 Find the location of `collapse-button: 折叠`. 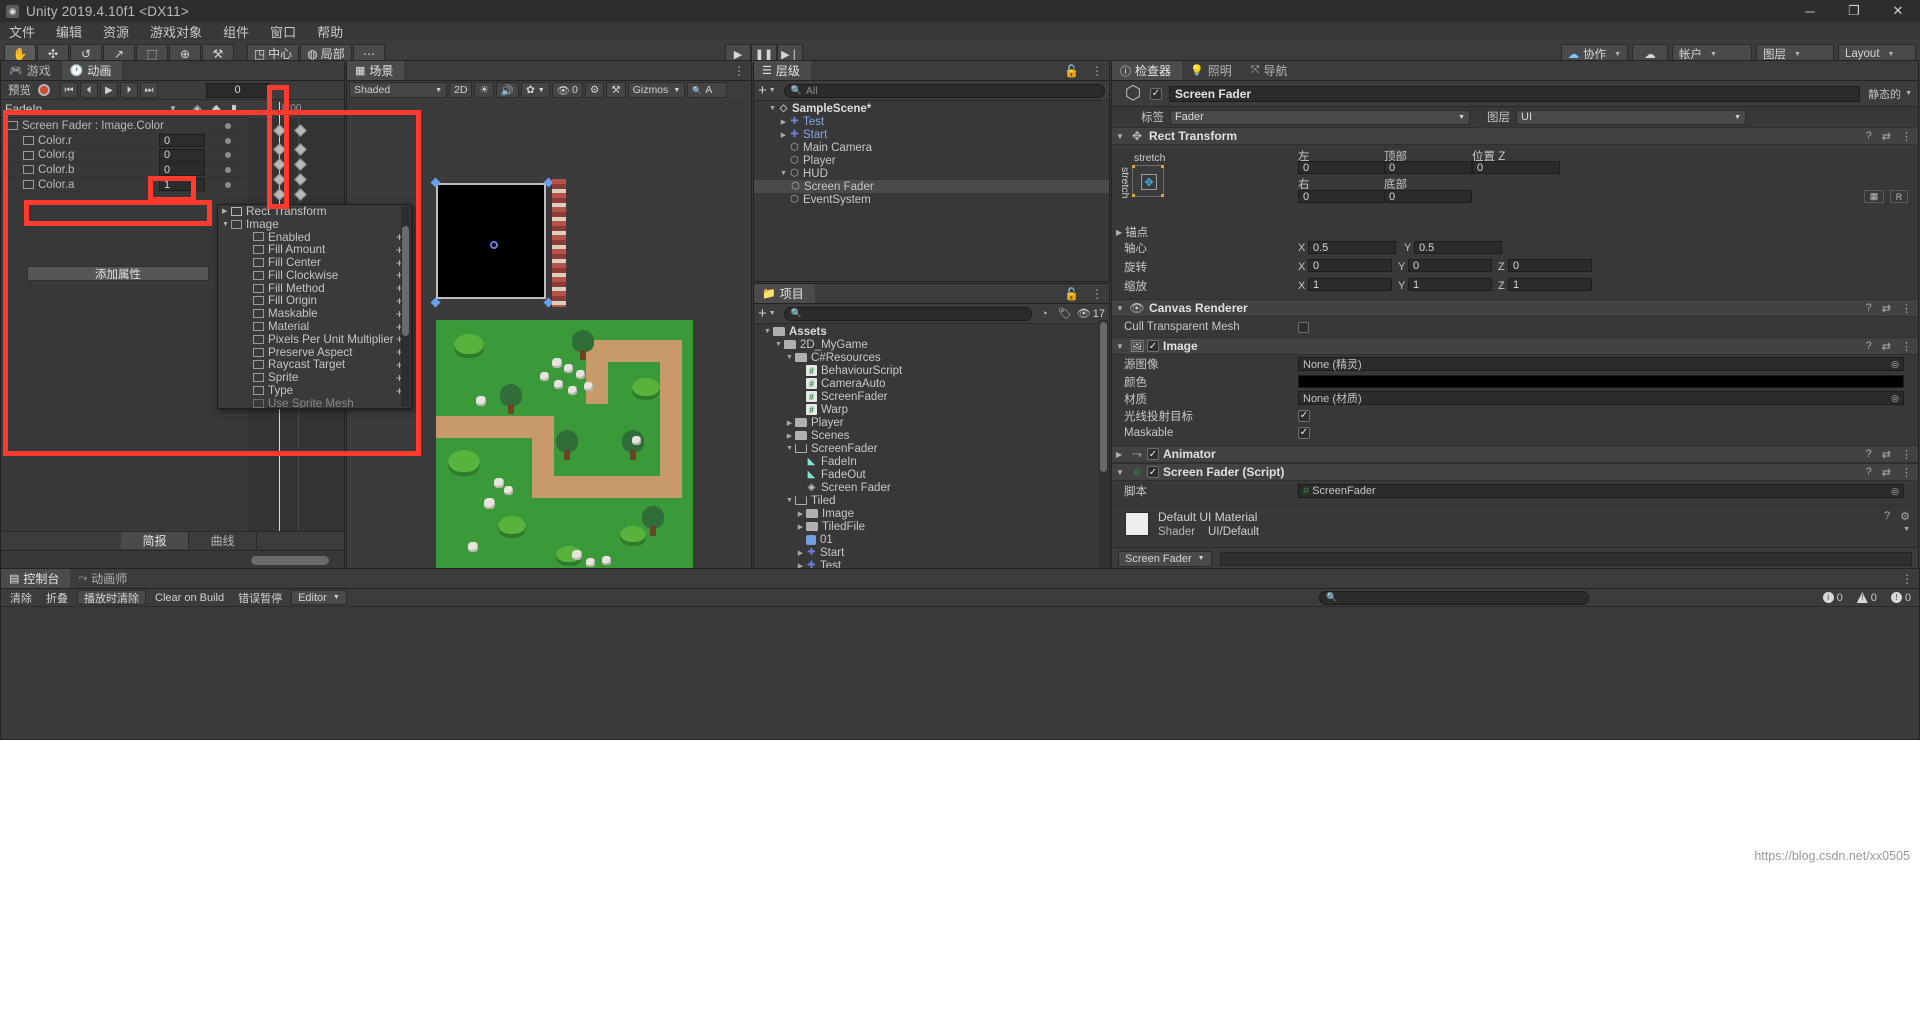

collapse-button: 折叠 is located at coordinates (57, 597).